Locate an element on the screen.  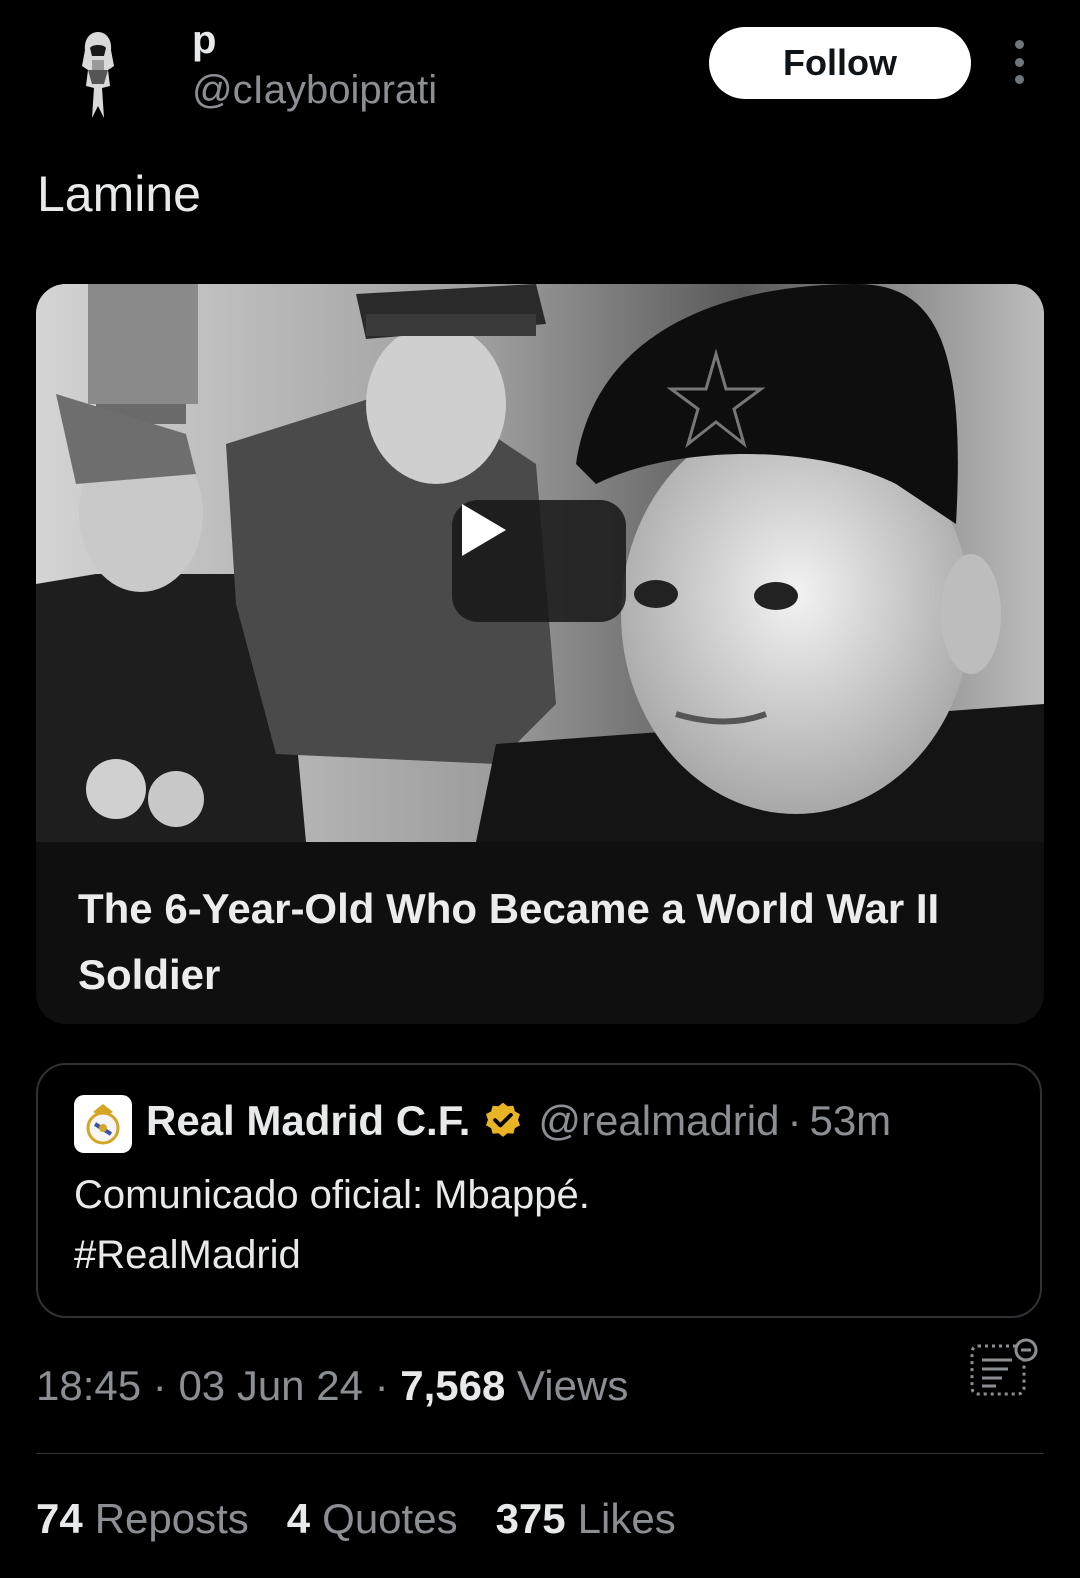
quoted-hashtag: #RealMadrid is located at coordinates (524, 1255).